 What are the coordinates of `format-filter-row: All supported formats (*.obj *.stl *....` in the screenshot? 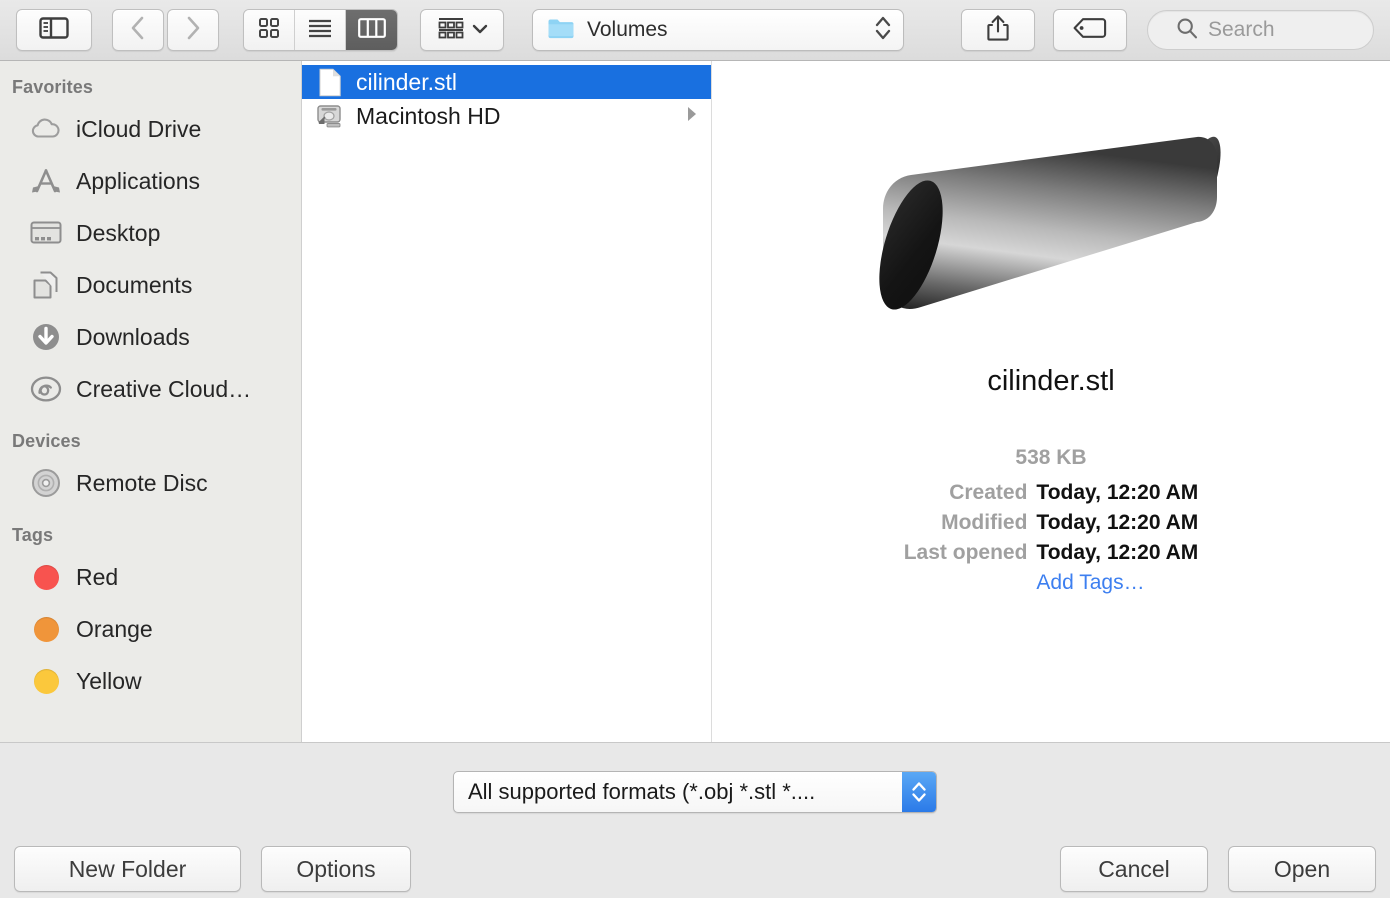 It's located at (695, 792).